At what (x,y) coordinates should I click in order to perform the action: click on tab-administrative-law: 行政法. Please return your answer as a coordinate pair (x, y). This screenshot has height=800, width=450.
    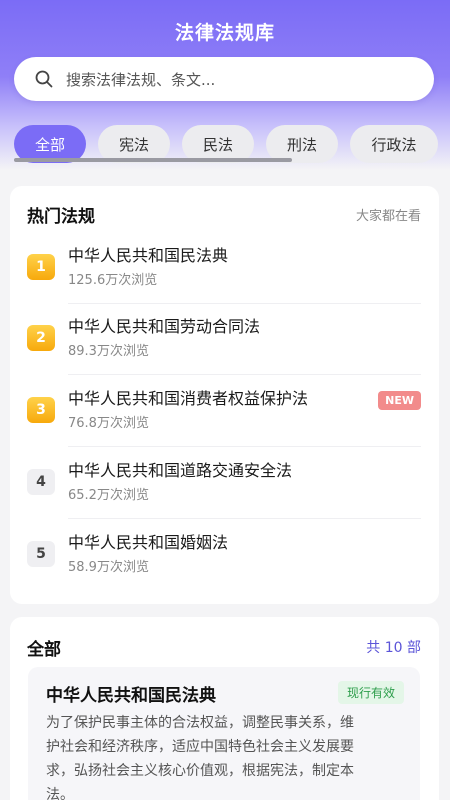
    Looking at the image, I should click on (394, 144).